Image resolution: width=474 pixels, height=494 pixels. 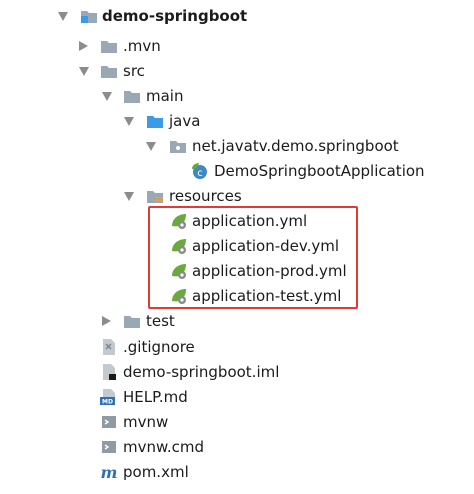 What do you see at coordinates (200, 173) in the screenshot?
I see `svg-text: c` at bounding box center [200, 173].